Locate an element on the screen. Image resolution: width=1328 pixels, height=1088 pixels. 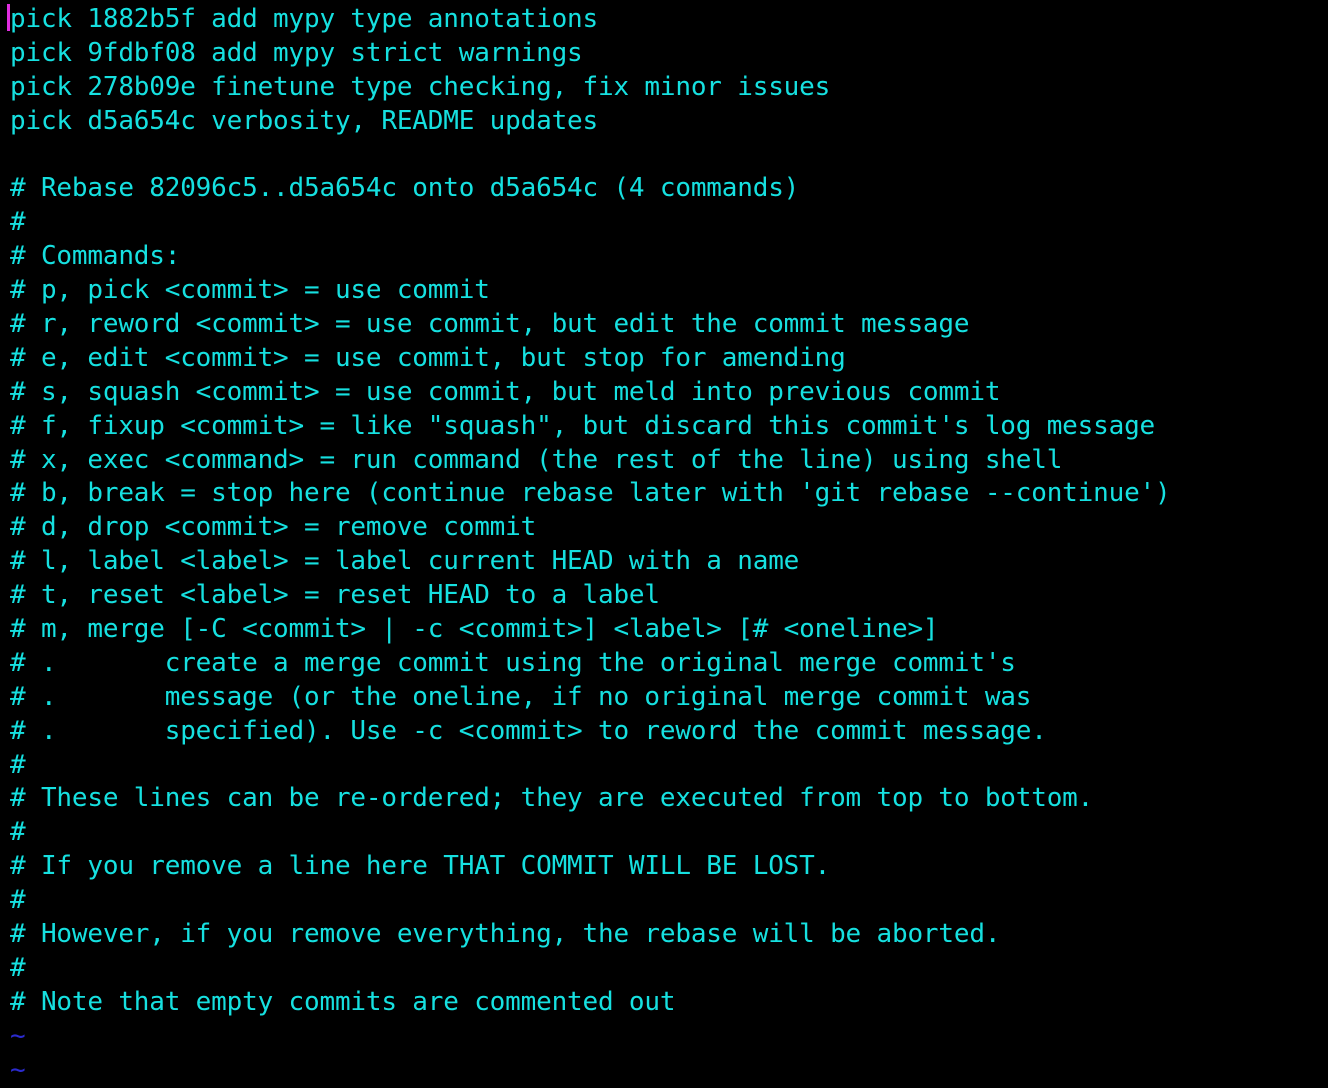
buffer-todo-line: pick 9fdbf08 add mypy strict warnings is located at coordinates (669, 54).